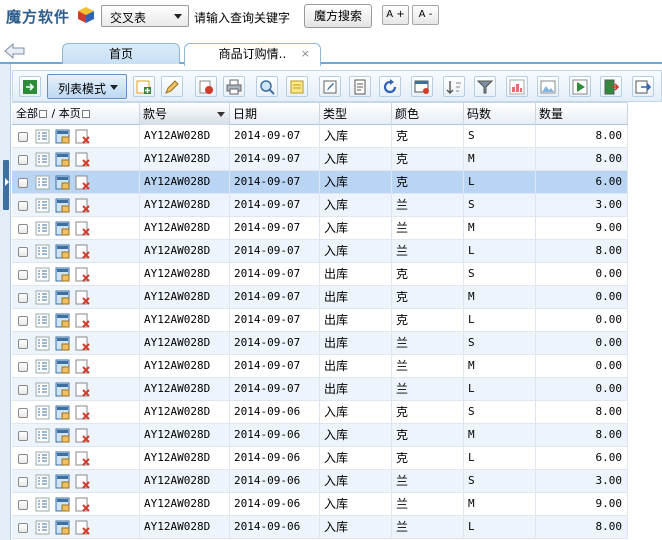  What do you see at coordinates (580, 86) in the screenshot?
I see `run-button` at bounding box center [580, 86].